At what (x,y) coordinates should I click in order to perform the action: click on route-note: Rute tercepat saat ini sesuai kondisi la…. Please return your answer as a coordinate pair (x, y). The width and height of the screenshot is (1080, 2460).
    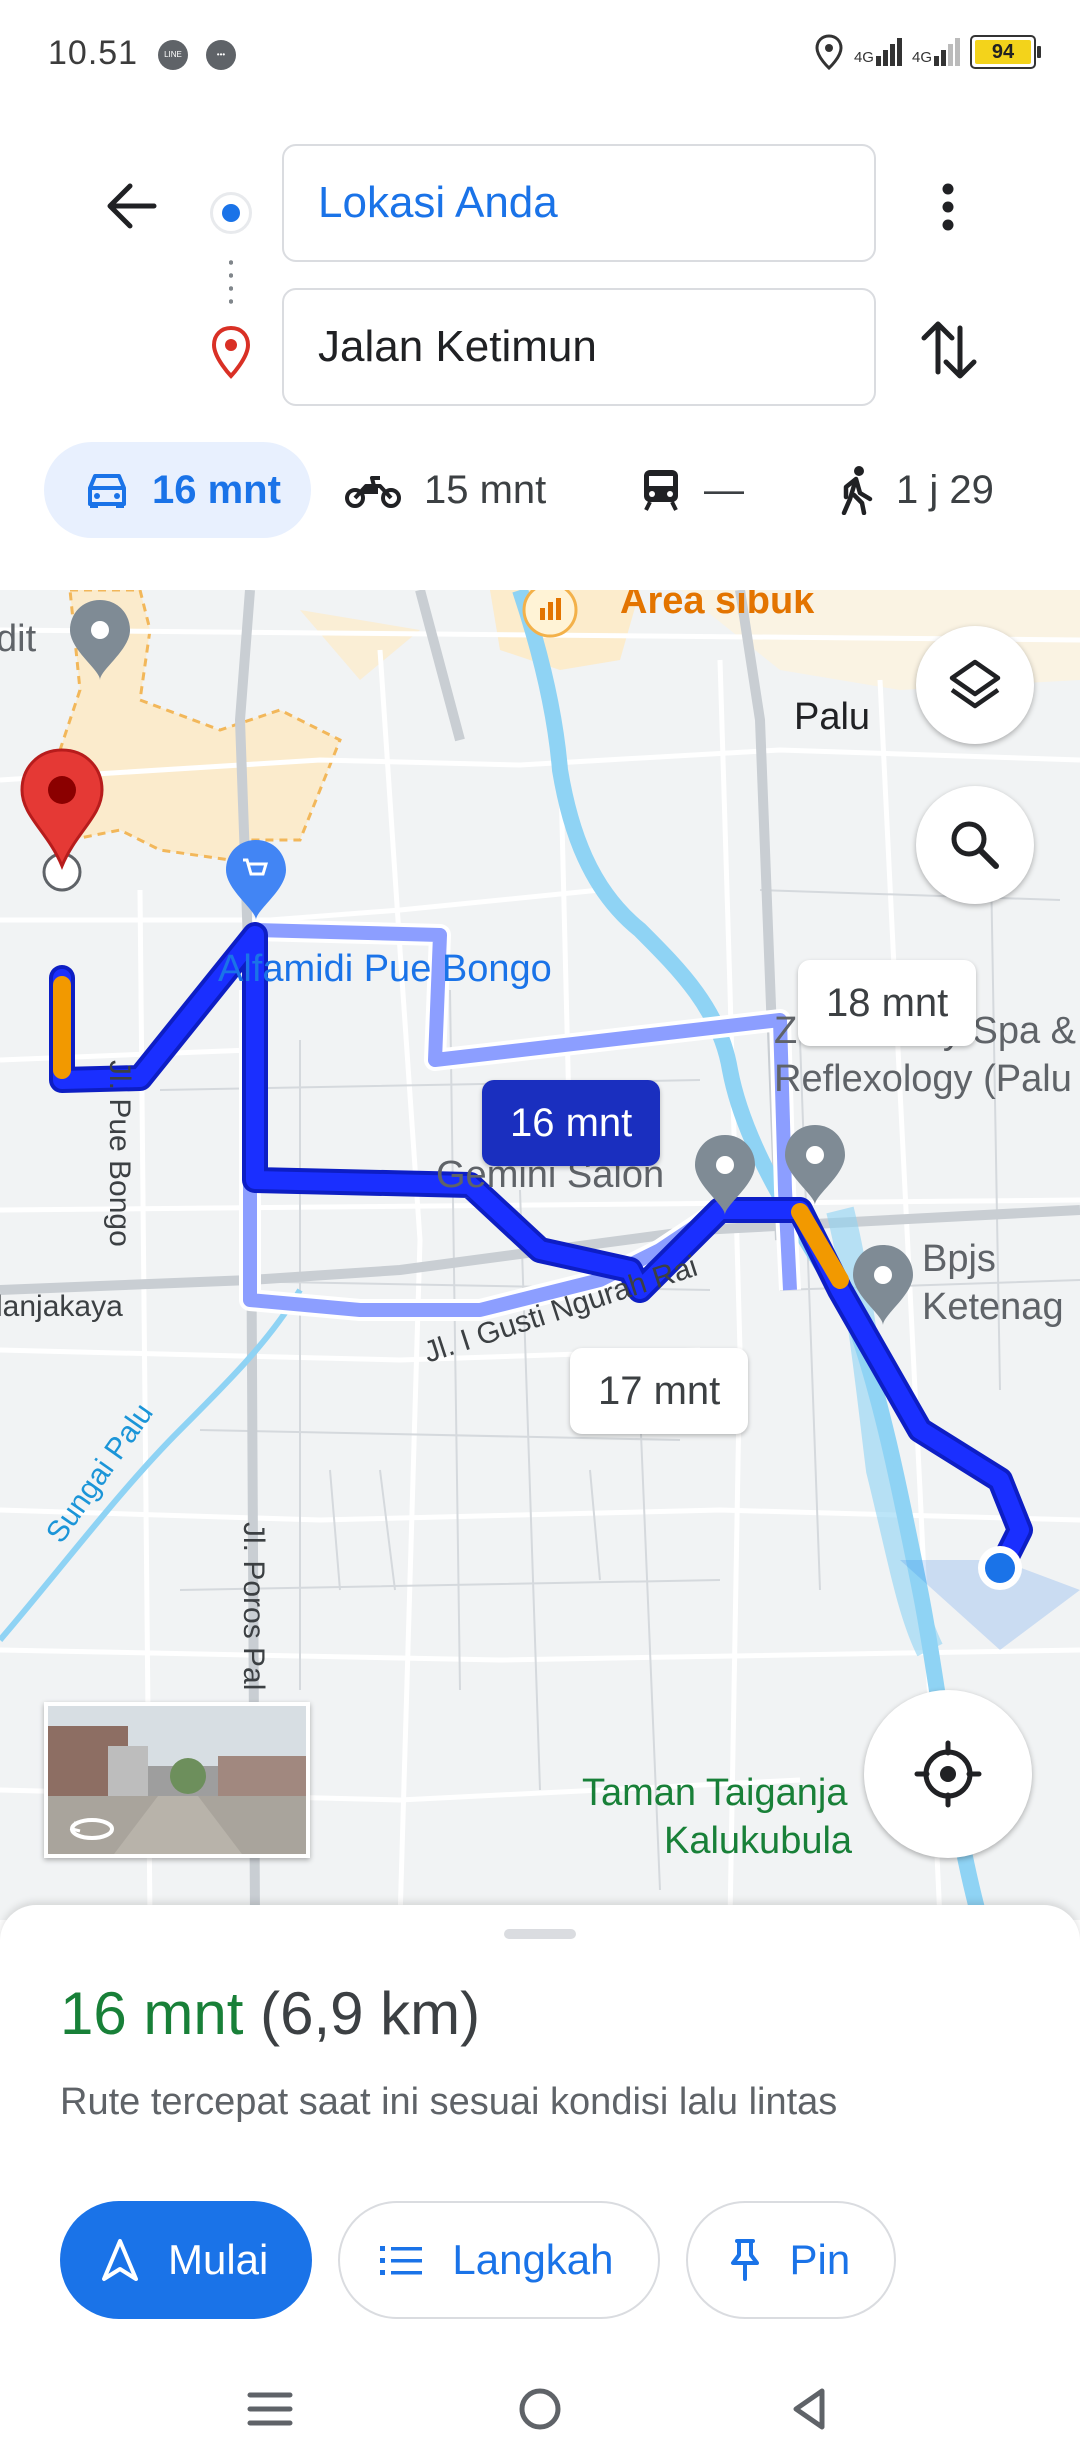
    Looking at the image, I should click on (449, 2102).